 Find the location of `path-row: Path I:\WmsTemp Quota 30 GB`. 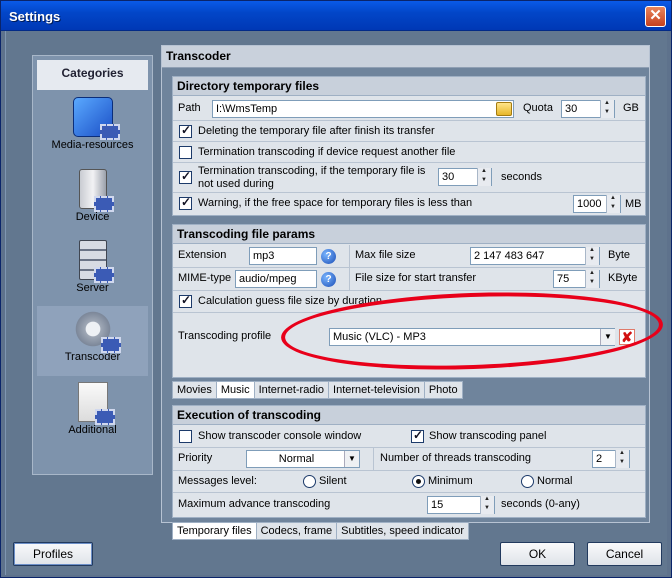

path-row: Path I:\WmsTemp Quota 30 GB is located at coordinates (409, 109).